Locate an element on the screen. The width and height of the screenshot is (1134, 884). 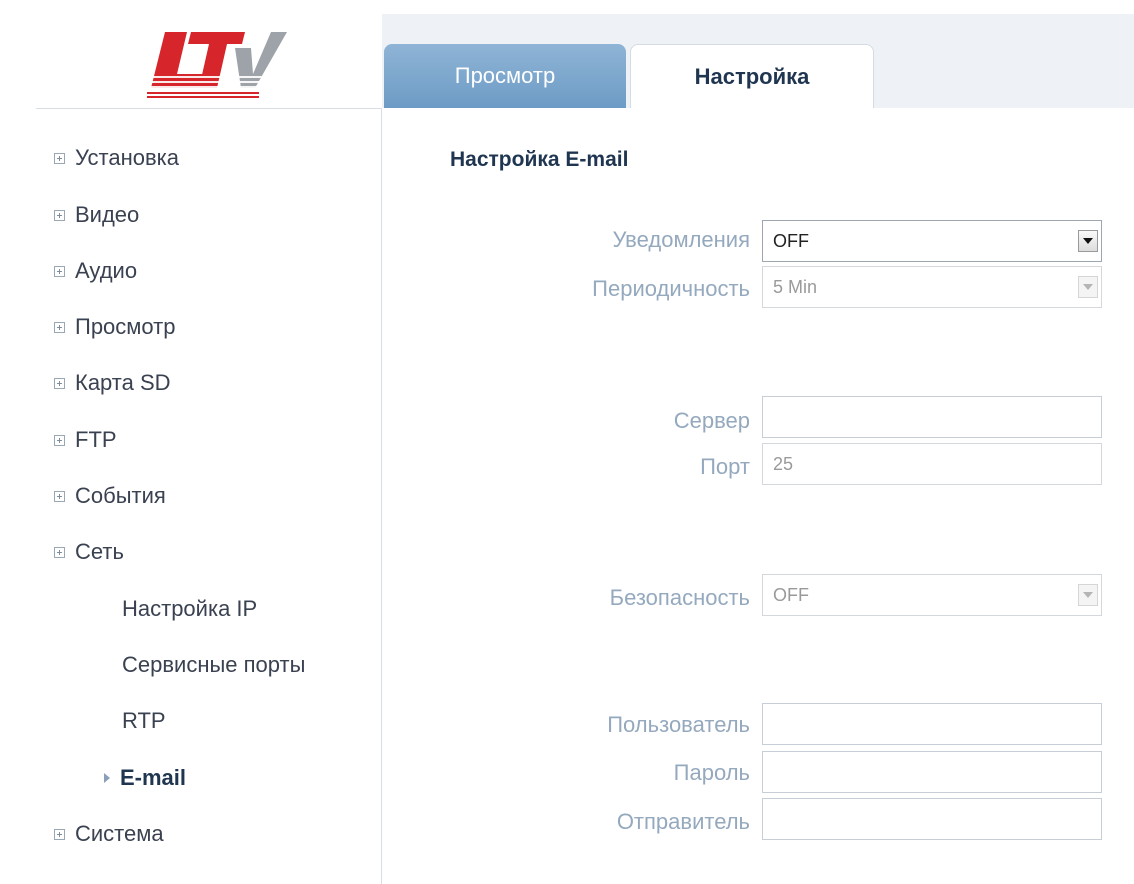
sidebar-item-video: Видео is located at coordinates (96, 215).